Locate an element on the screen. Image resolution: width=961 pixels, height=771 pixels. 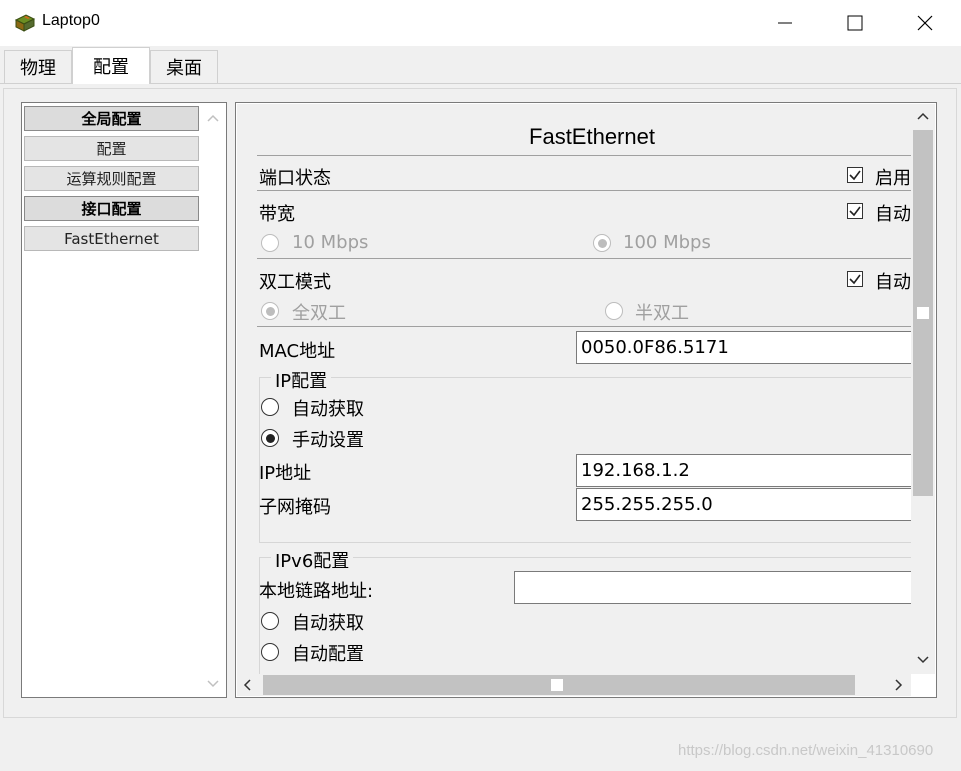
nav-item-interface-config: 接口配置 is located at coordinates (111, 208).